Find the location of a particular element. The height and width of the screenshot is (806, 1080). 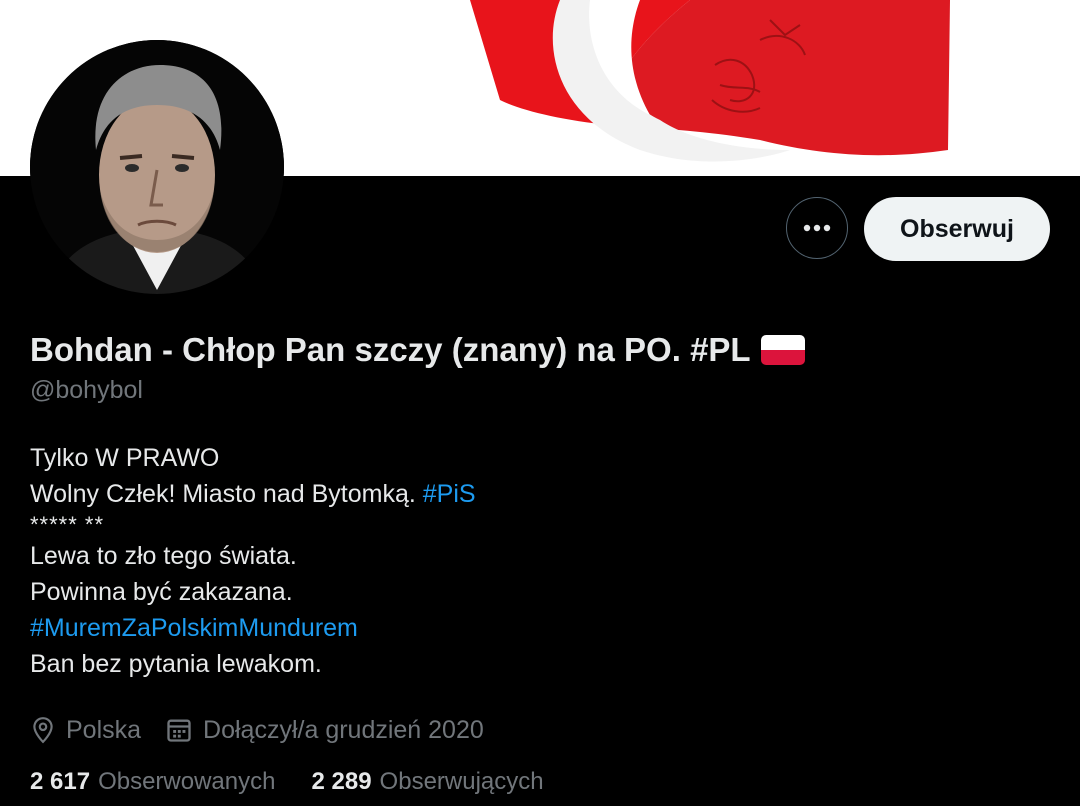

more-horizontal-icon is located at coordinates (817, 228).